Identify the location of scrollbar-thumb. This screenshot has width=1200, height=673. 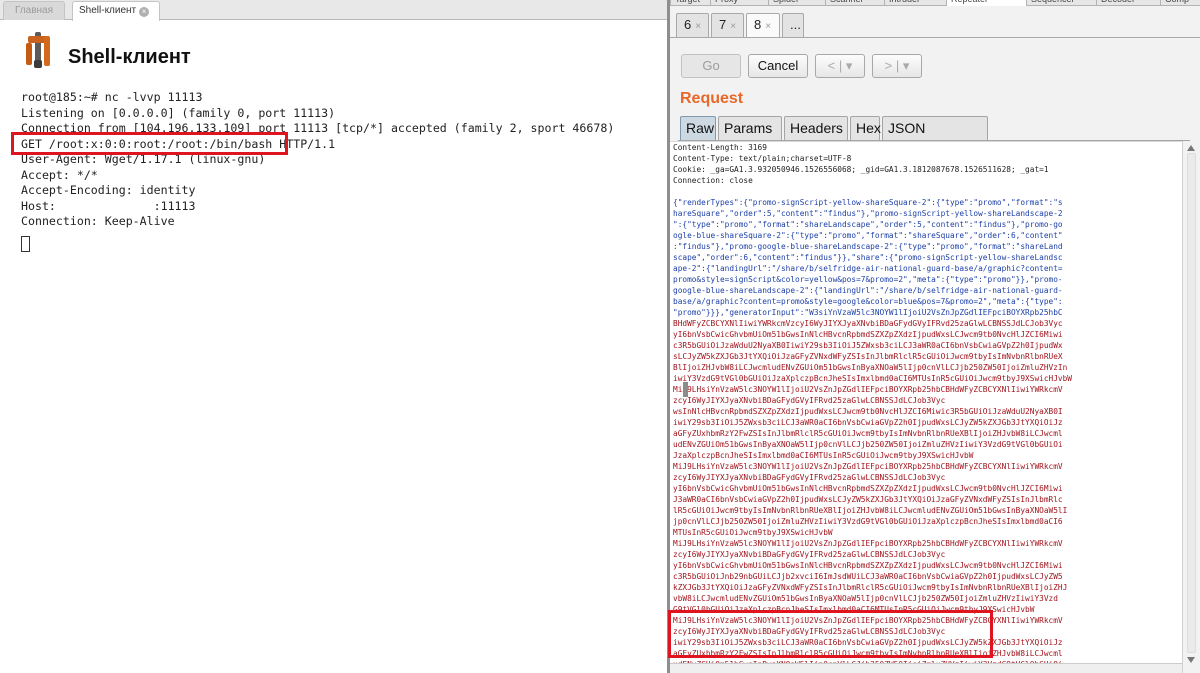
(1191, 403).